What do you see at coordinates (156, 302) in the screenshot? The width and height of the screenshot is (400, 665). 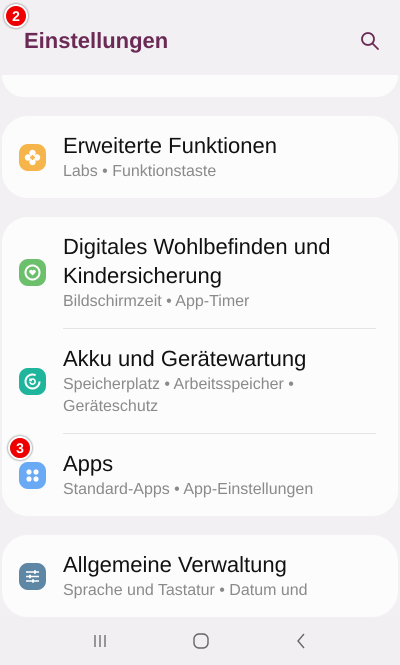 I see `setting-summary: Bildschirmzeit • App-Timer` at bounding box center [156, 302].